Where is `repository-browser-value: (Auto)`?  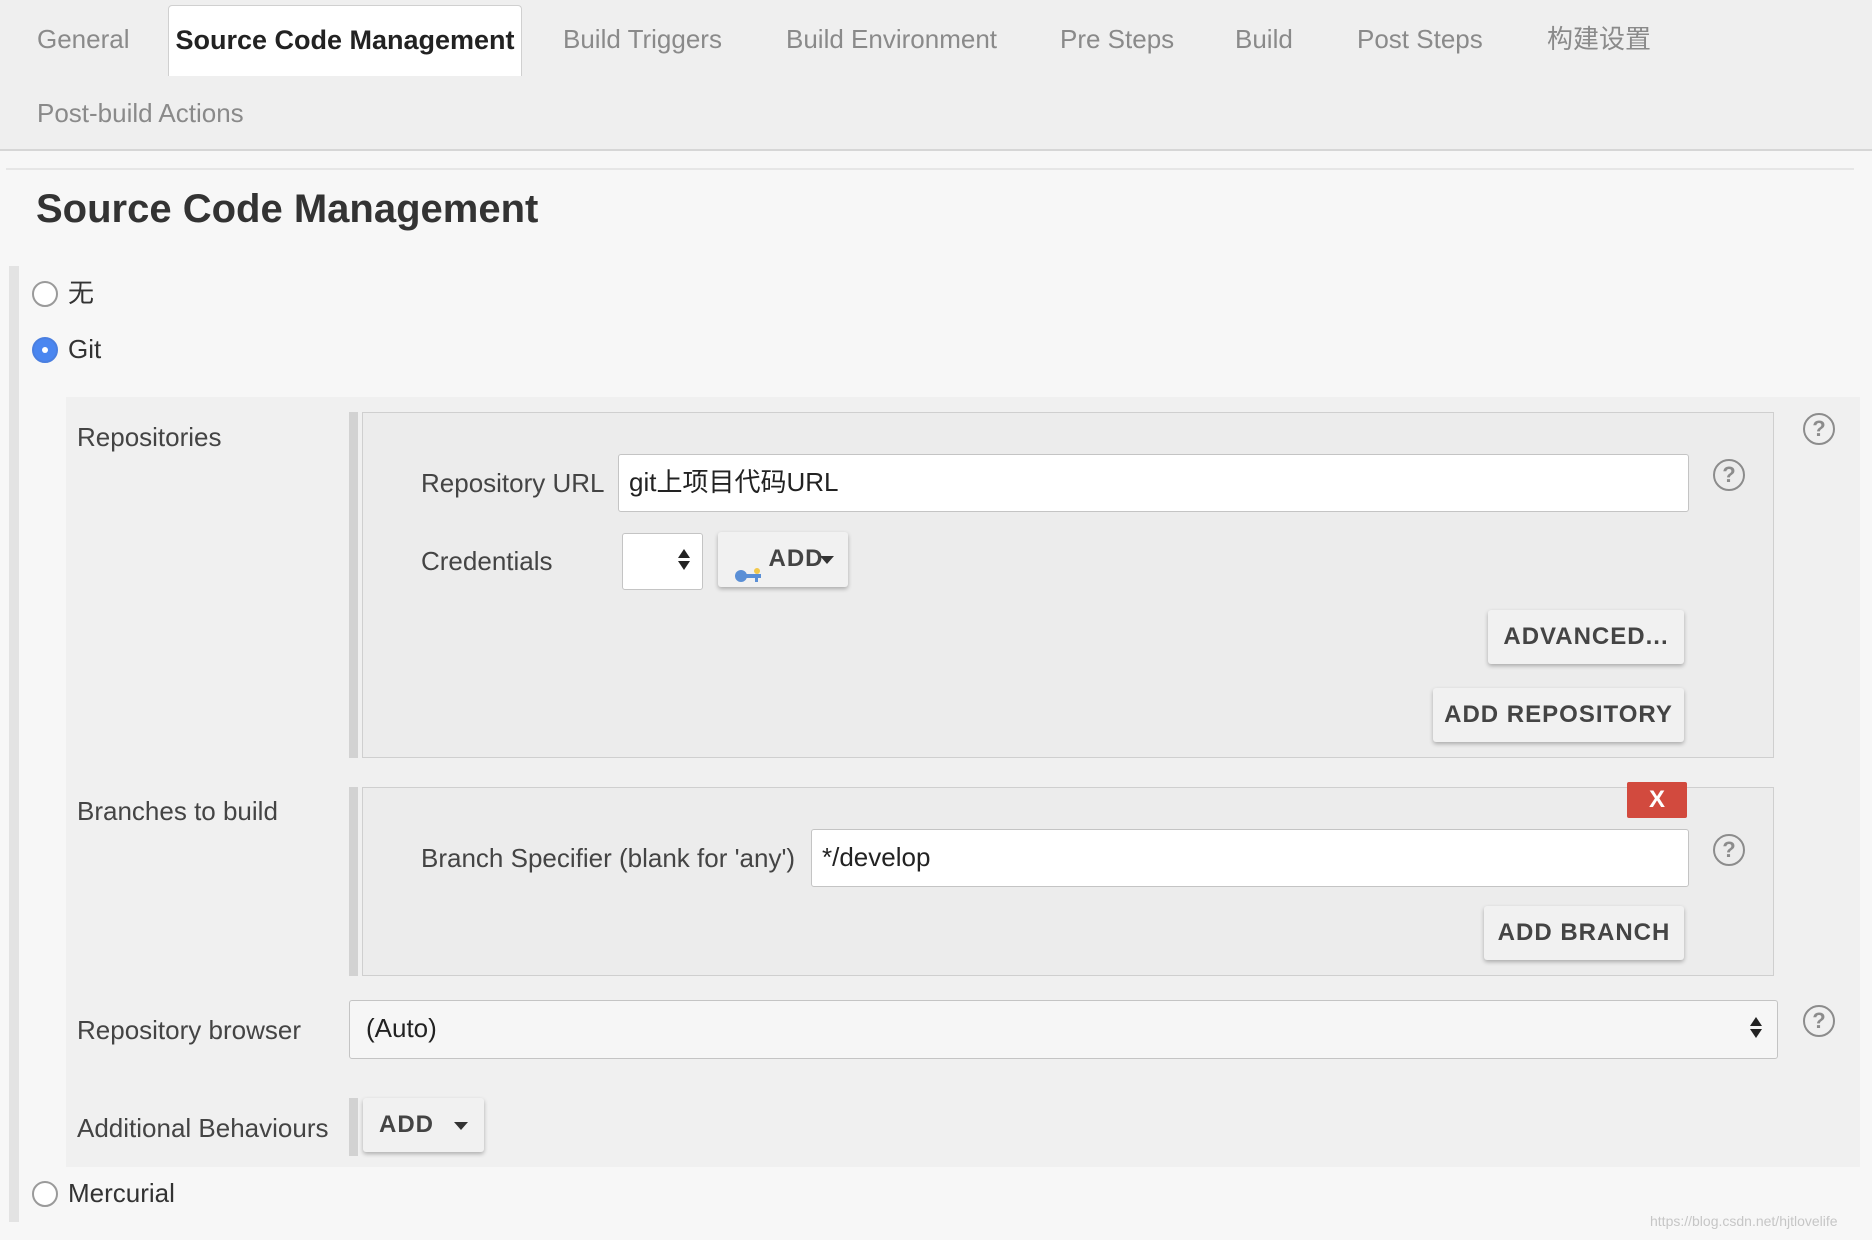
repository-browser-value: (Auto) is located at coordinates (401, 1028).